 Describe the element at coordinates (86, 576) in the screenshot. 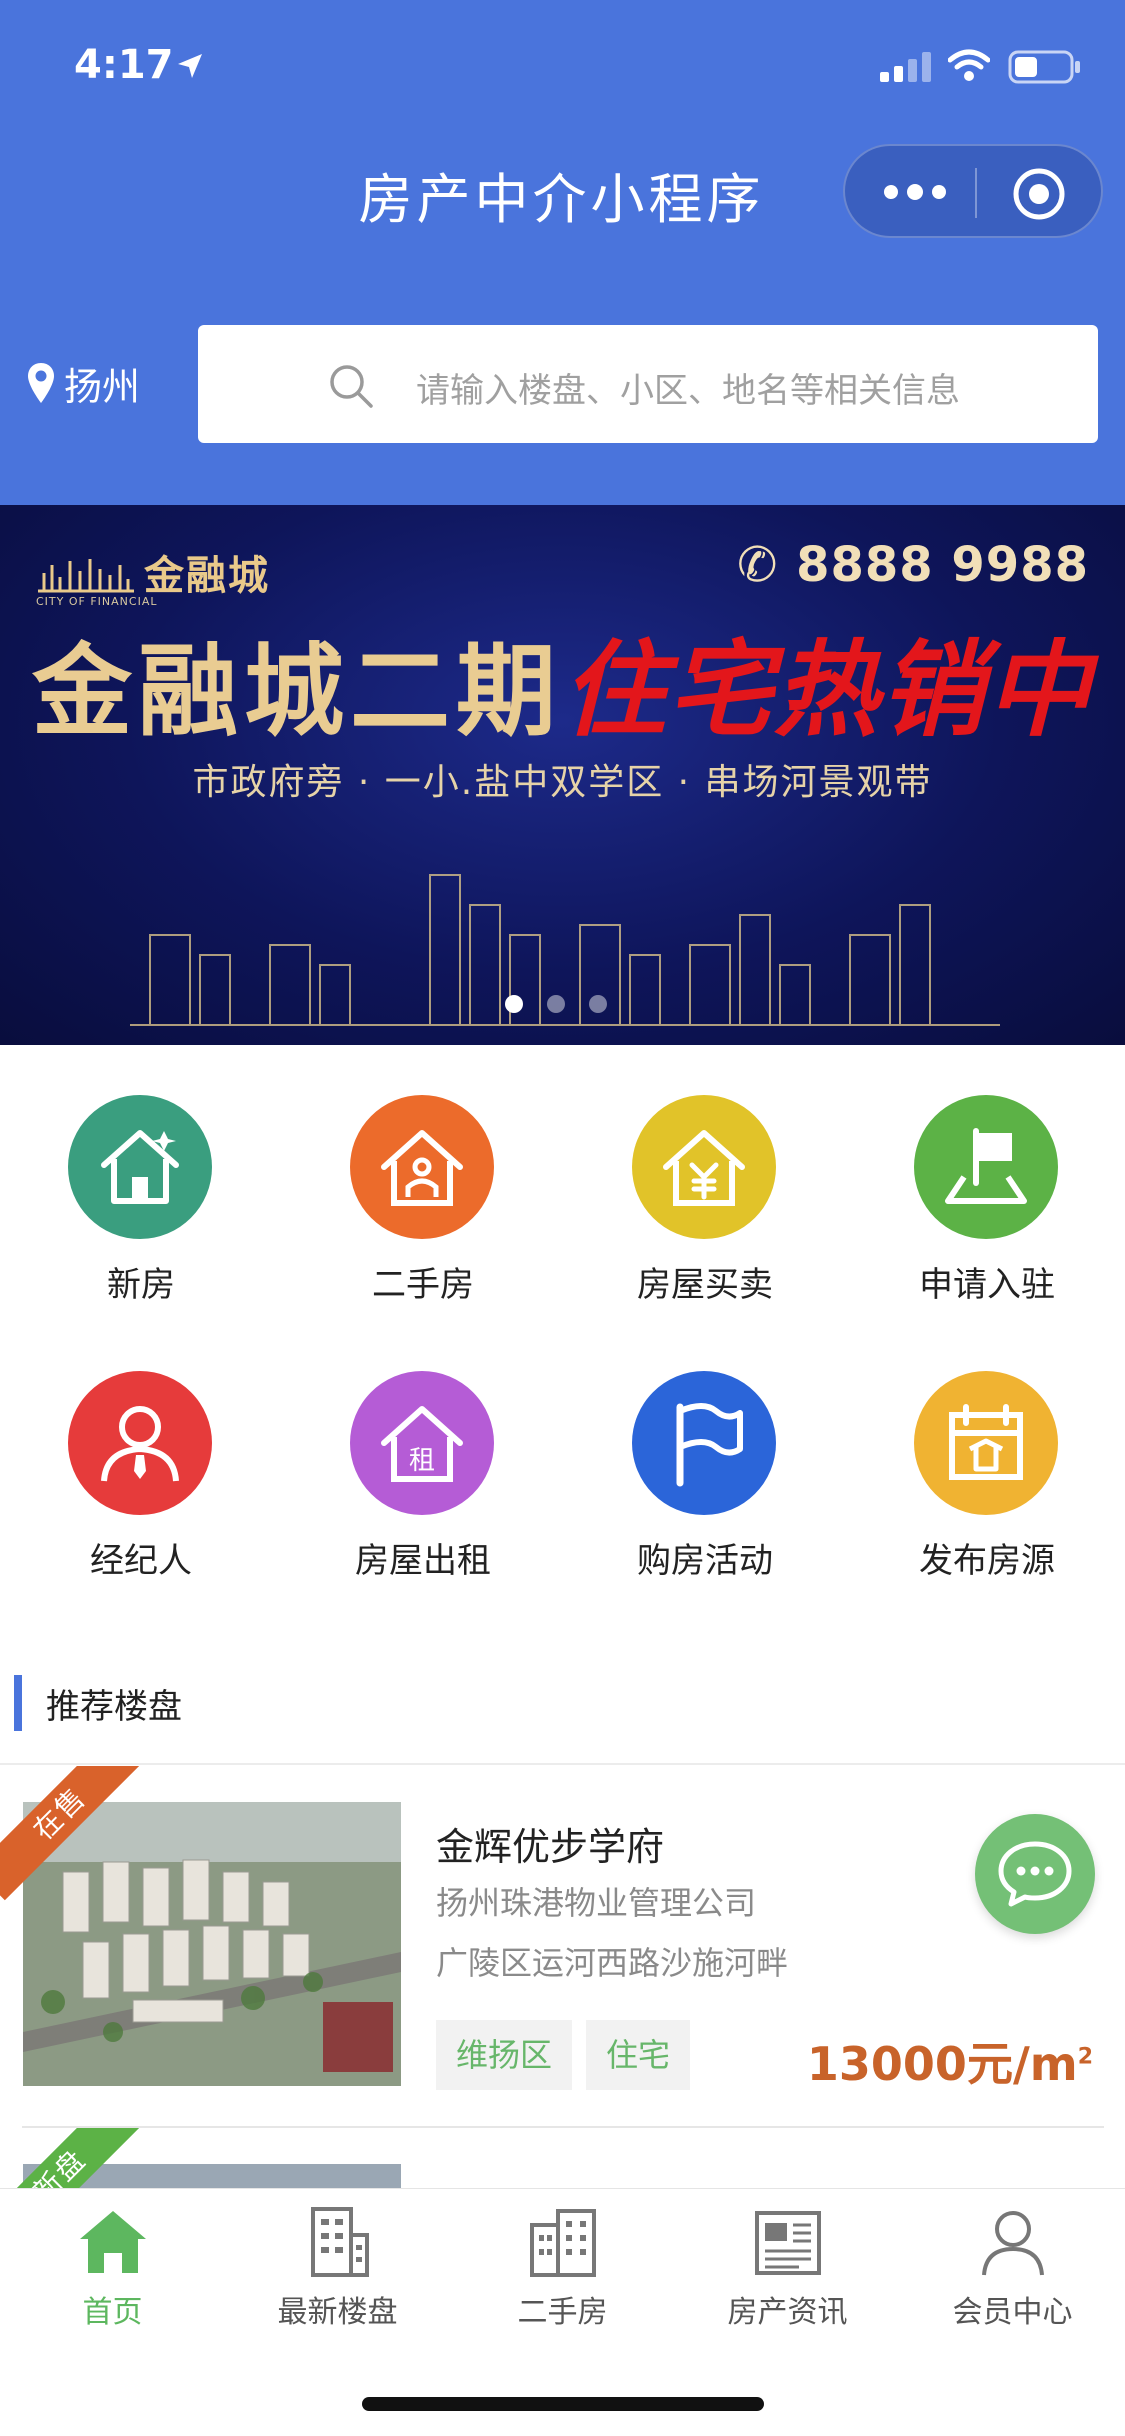

I see `skyline-logo-icon` at that location.